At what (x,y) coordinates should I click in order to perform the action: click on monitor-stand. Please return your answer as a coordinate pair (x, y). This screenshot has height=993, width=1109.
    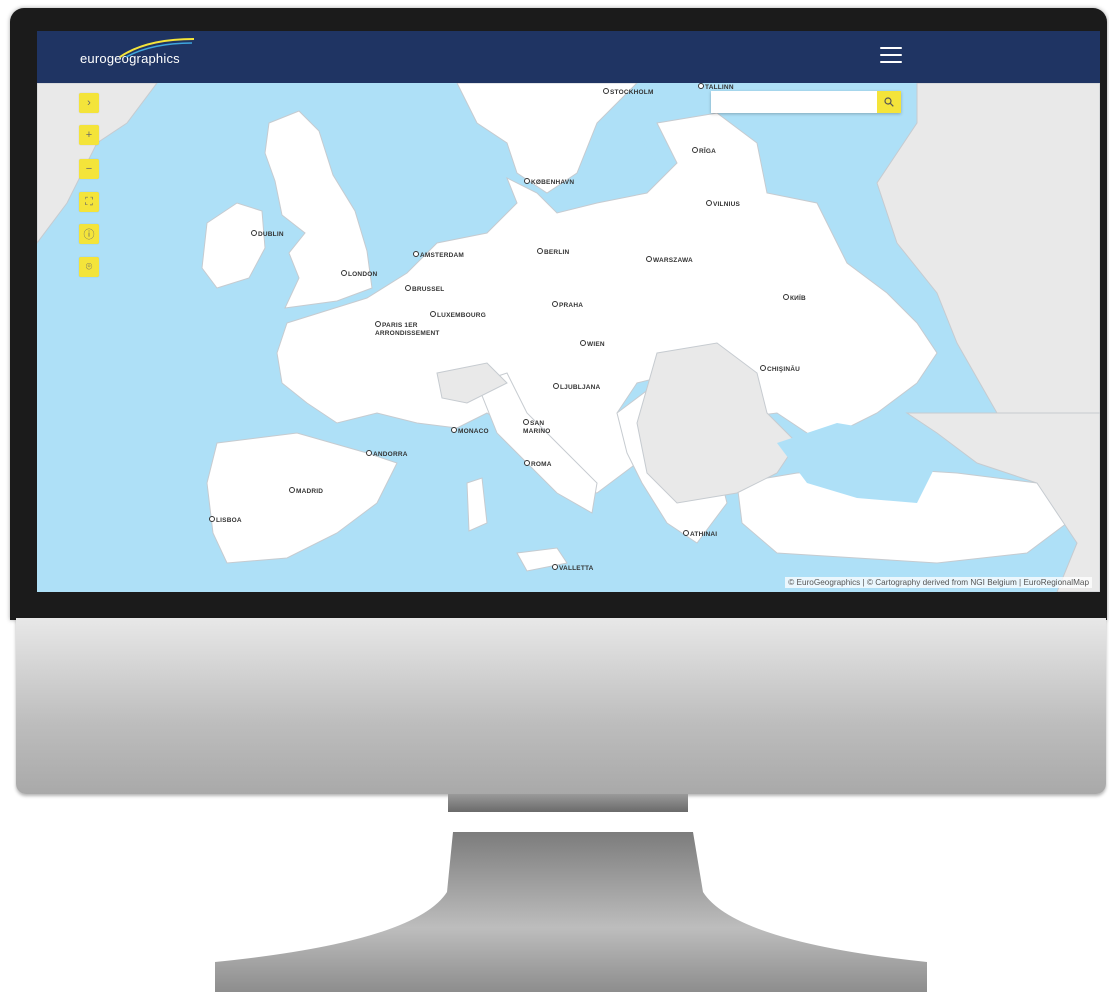
    Looking at the image, I should click on (571, 912).